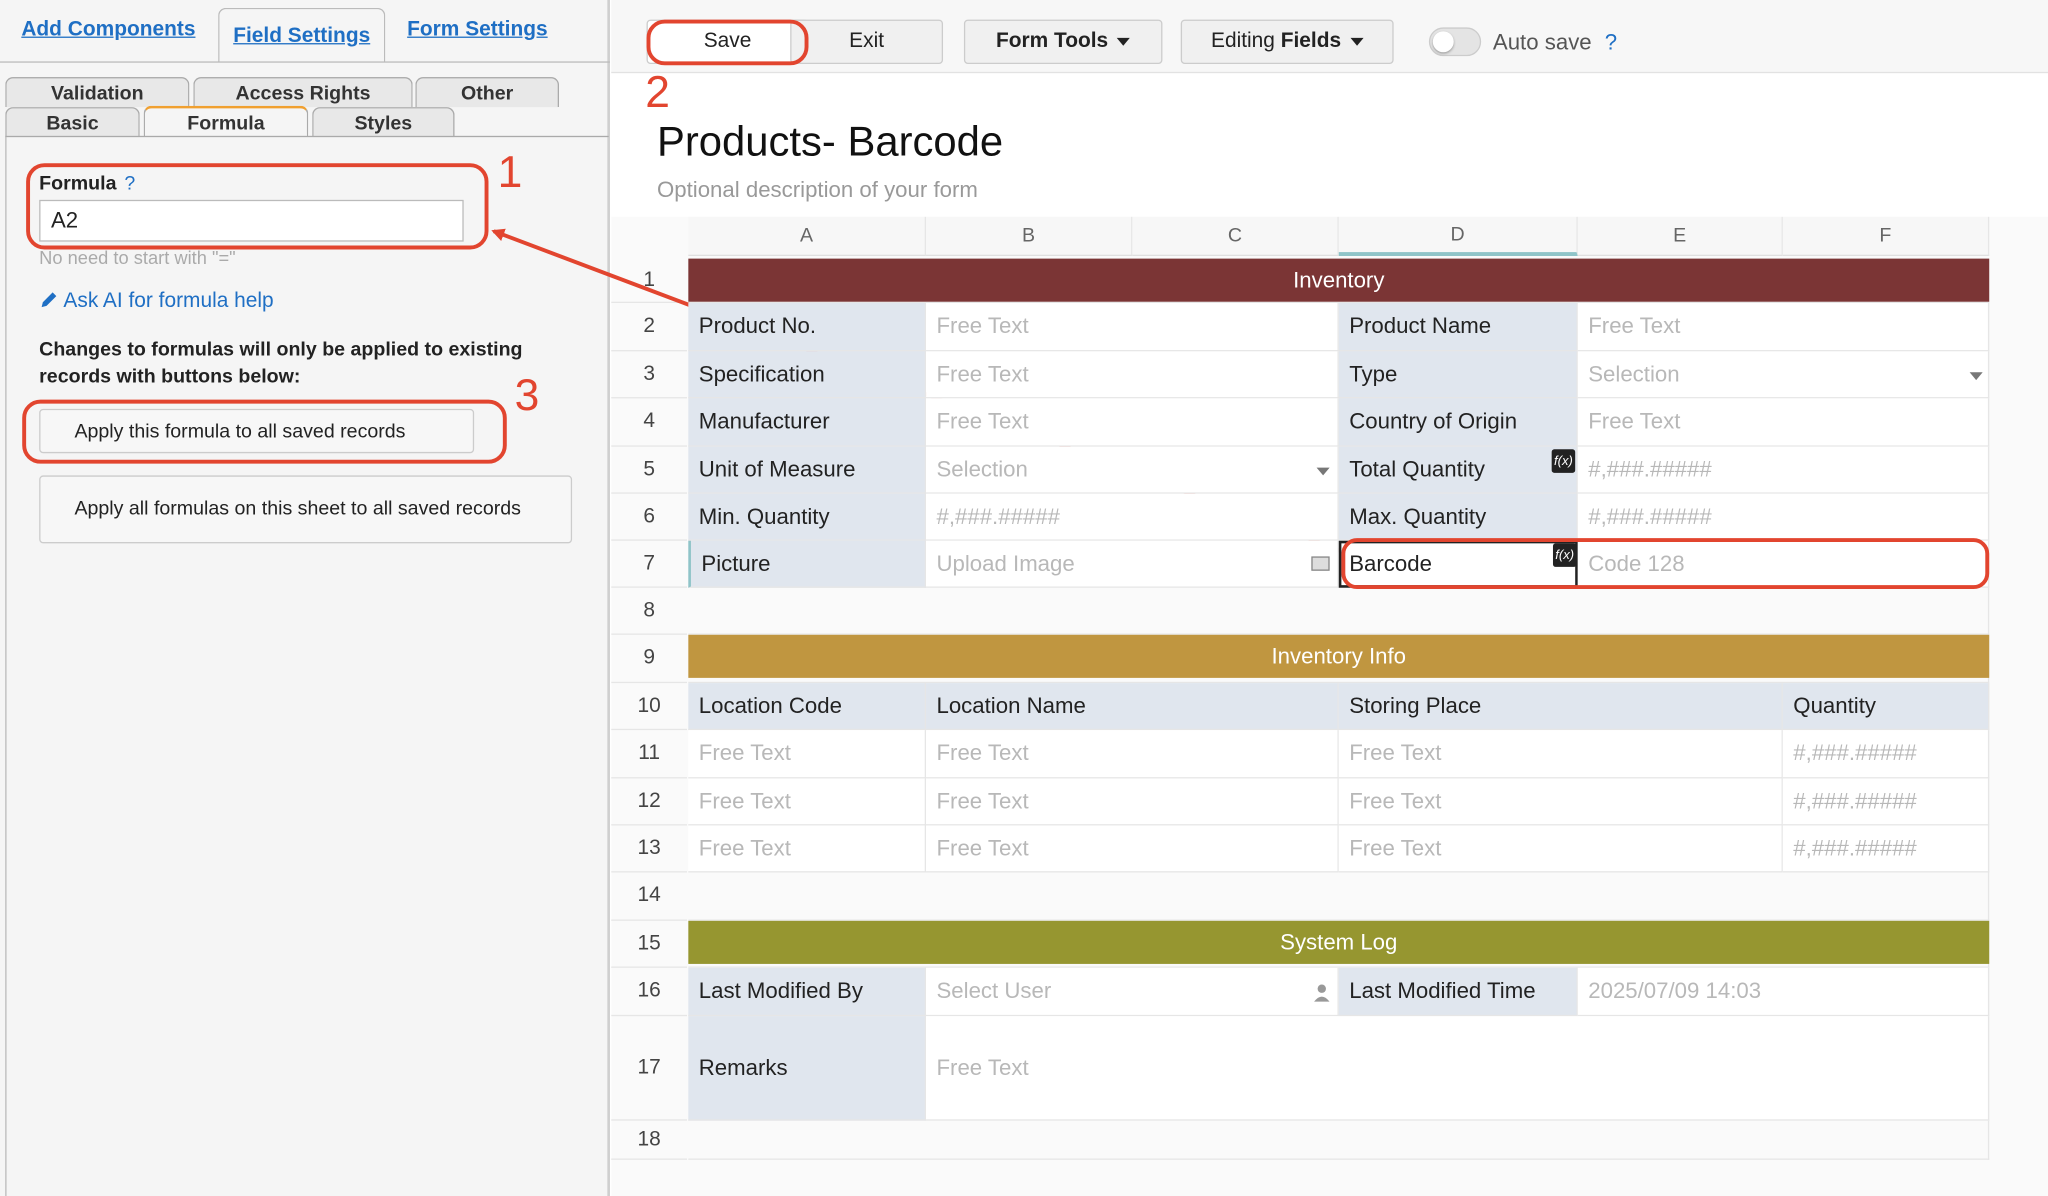 The width and height of the screenshot is (2048, 1196). I want to click on field-input-last-modified-time: 2025/07/09 14:03, so click(1783, 992).